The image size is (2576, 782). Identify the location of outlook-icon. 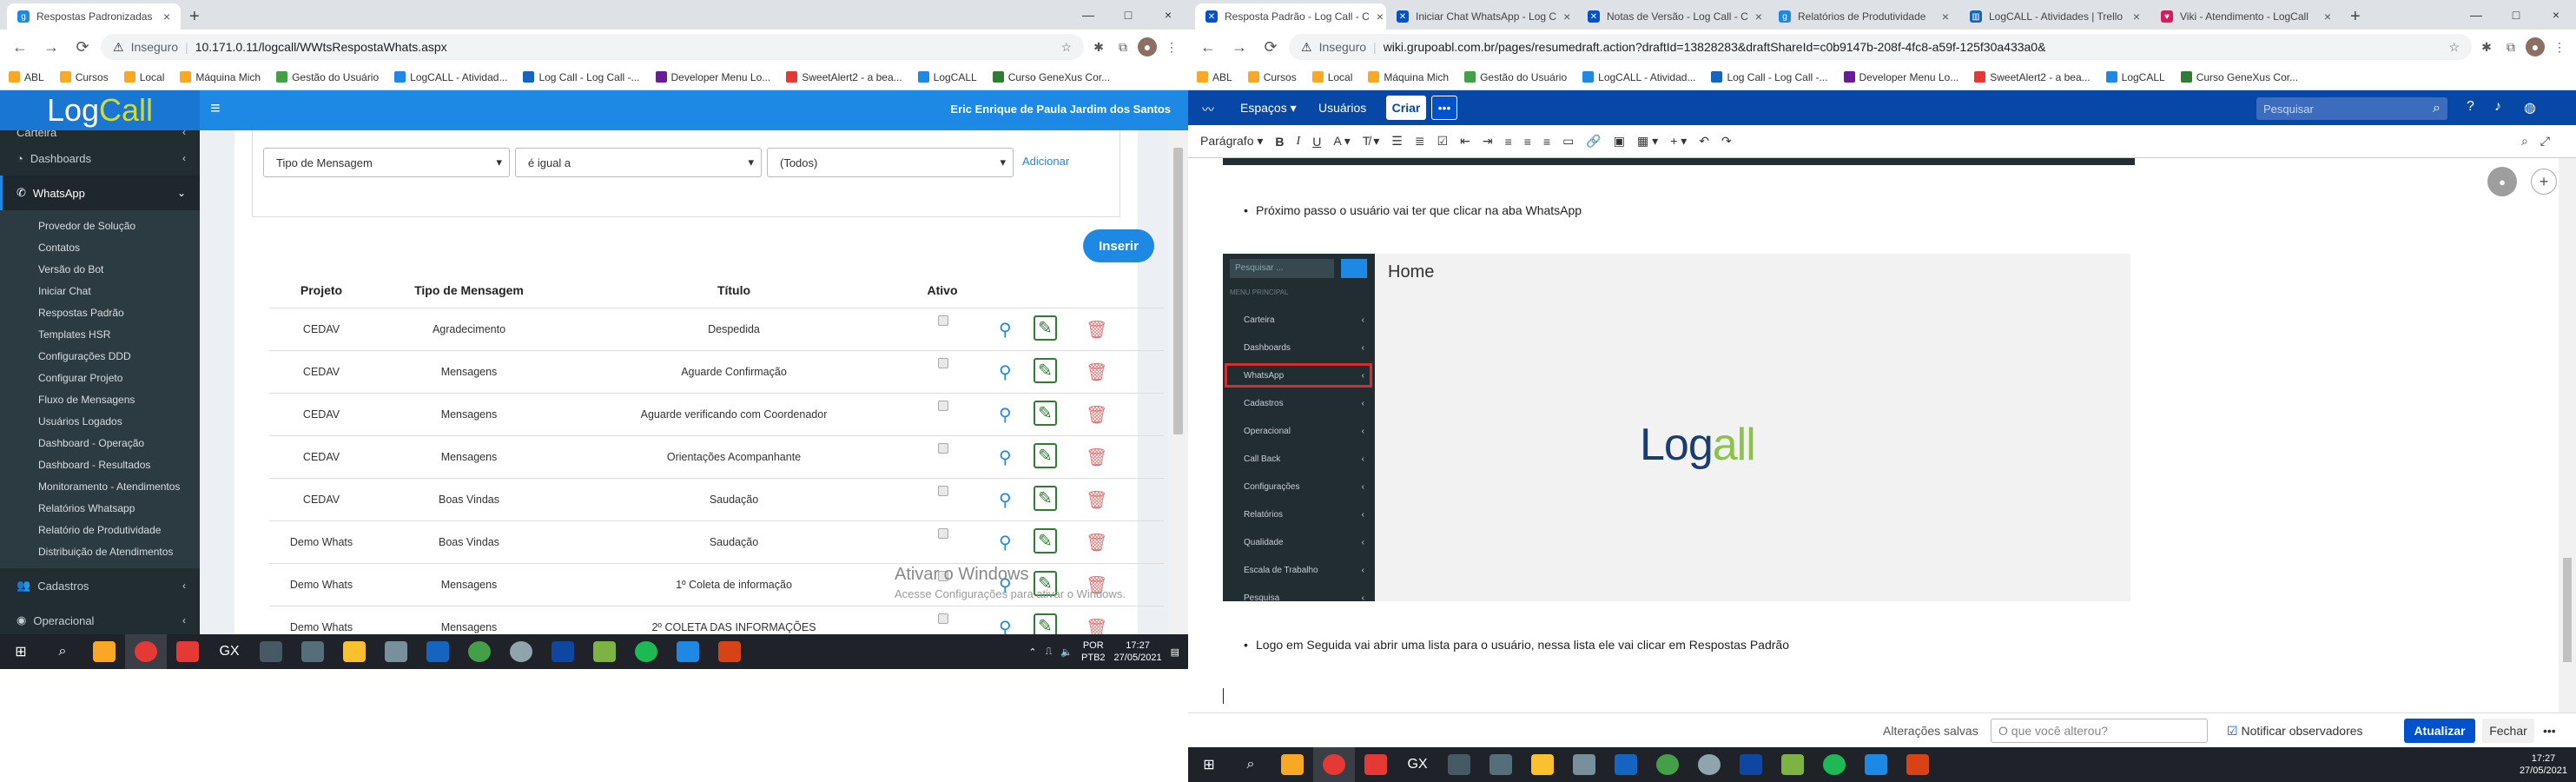
(1751, 764).